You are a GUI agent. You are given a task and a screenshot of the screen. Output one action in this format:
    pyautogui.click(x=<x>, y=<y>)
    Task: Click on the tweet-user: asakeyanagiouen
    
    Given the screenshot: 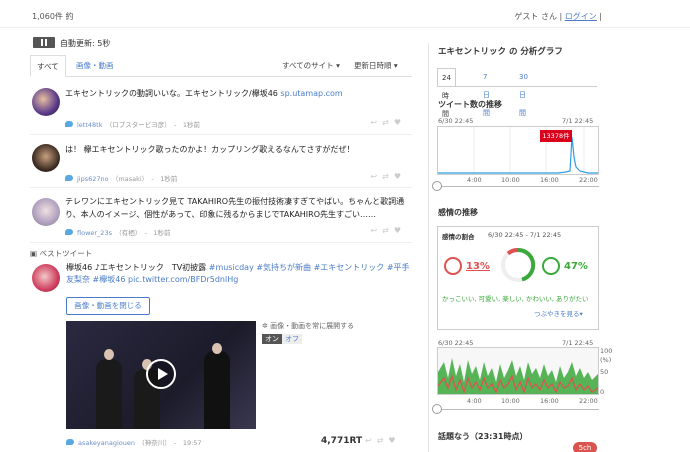 What is the action you would take?
    pyautogui.click(x=106, y=443)
    